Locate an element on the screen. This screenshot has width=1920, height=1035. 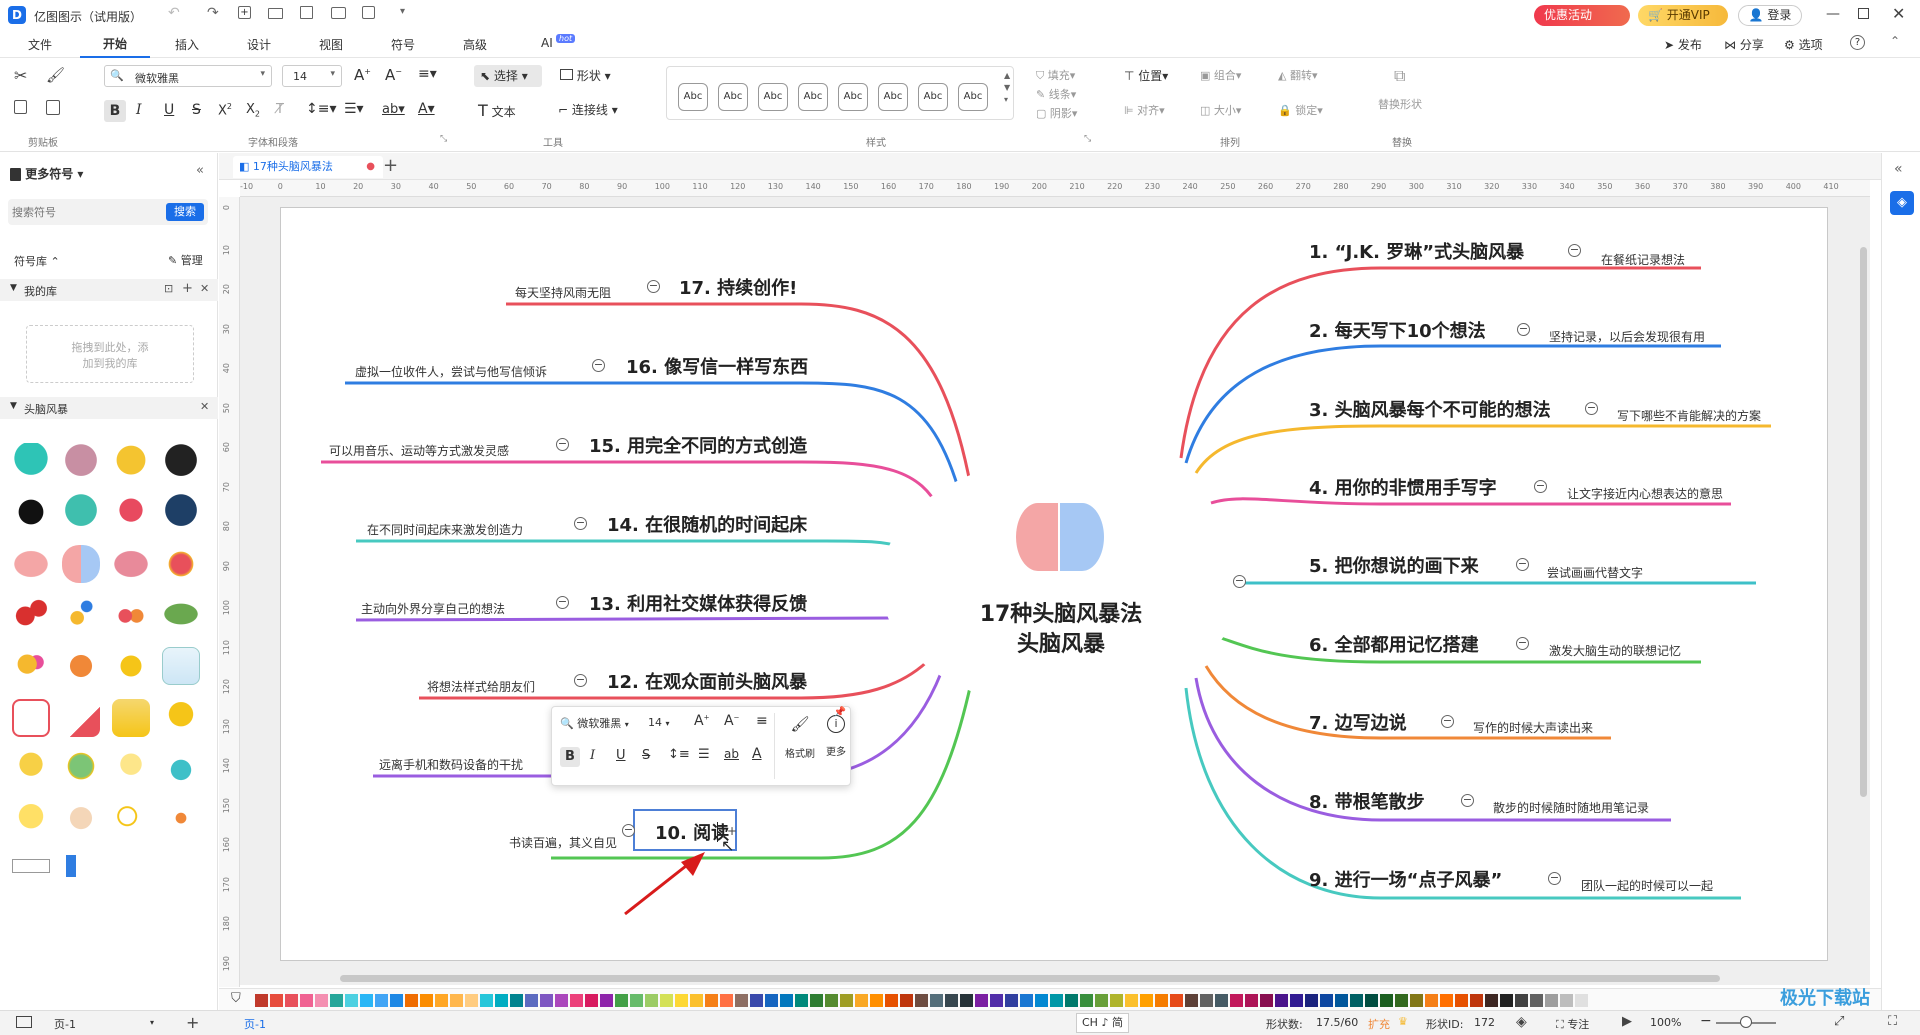
align-button: ⊫ 对齐▾ is located at coordinates (1144, 110).